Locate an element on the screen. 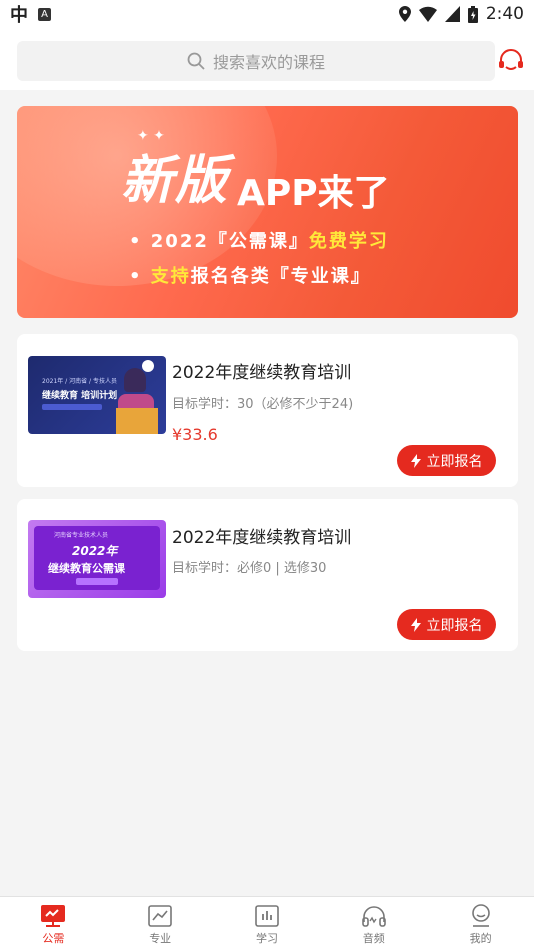 The height and width of the screenshot is (951, 534). study-icon is located at coordinates (267, 916).